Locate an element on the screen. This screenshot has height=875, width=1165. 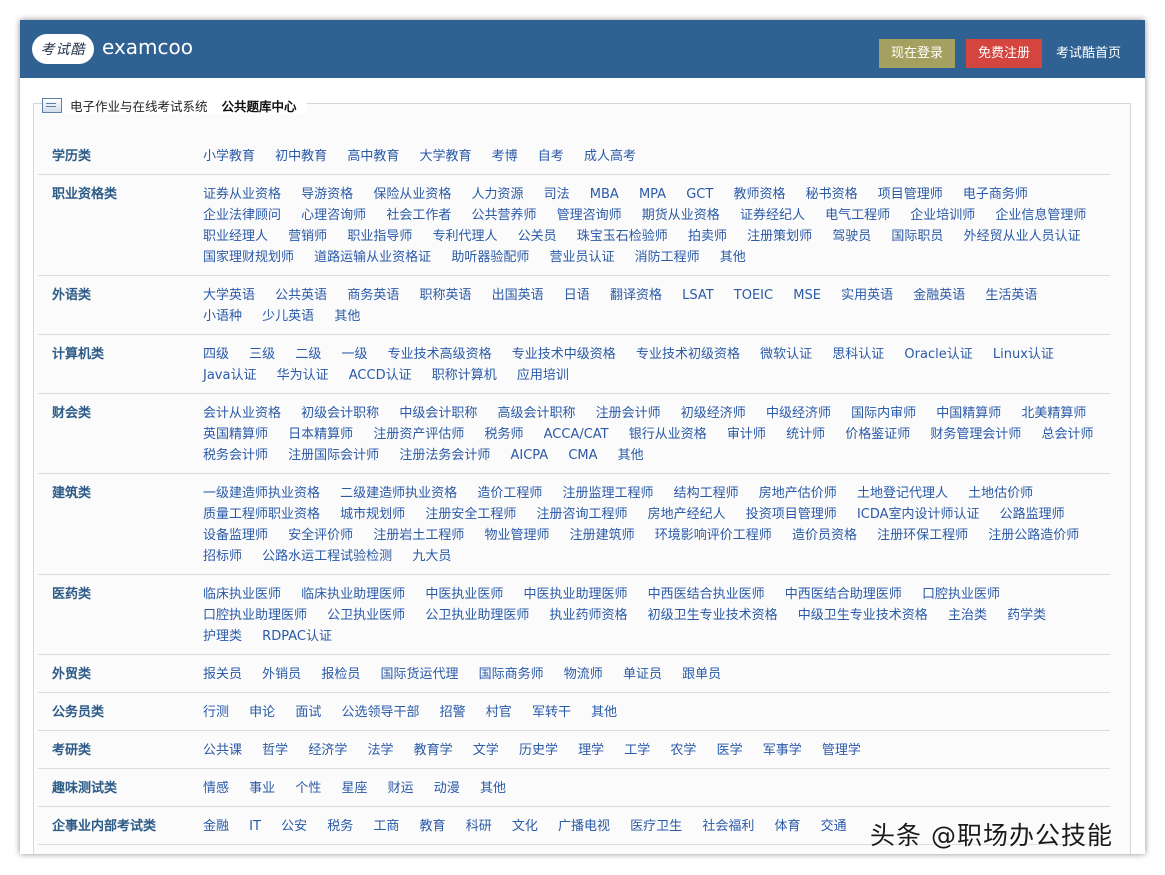
category-link: 环境影响评价工程师 is located at coordinates (713, 535).